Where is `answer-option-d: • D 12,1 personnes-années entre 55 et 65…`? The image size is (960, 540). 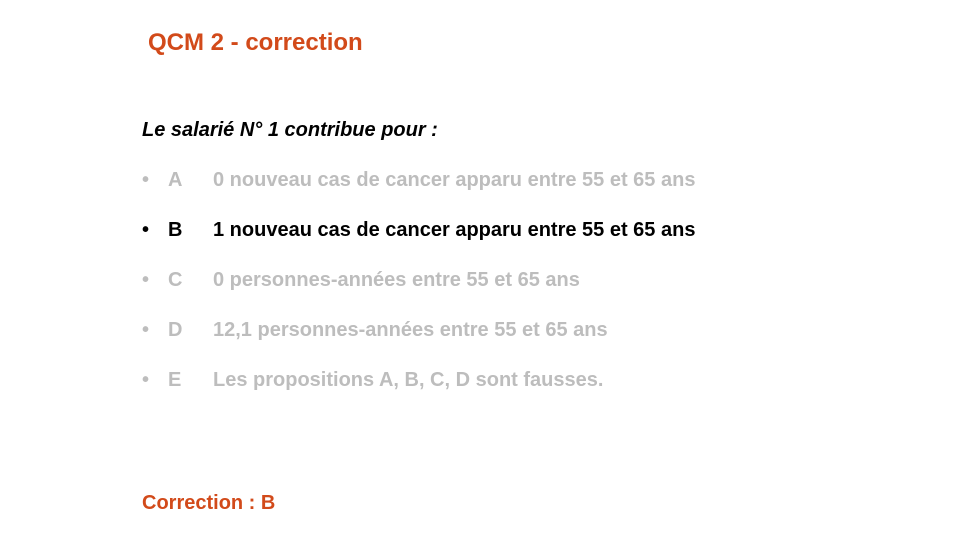
answer-option-d: • D 12,1 personnes-années entre 55 et 65… is located at coordinates (418, 343).